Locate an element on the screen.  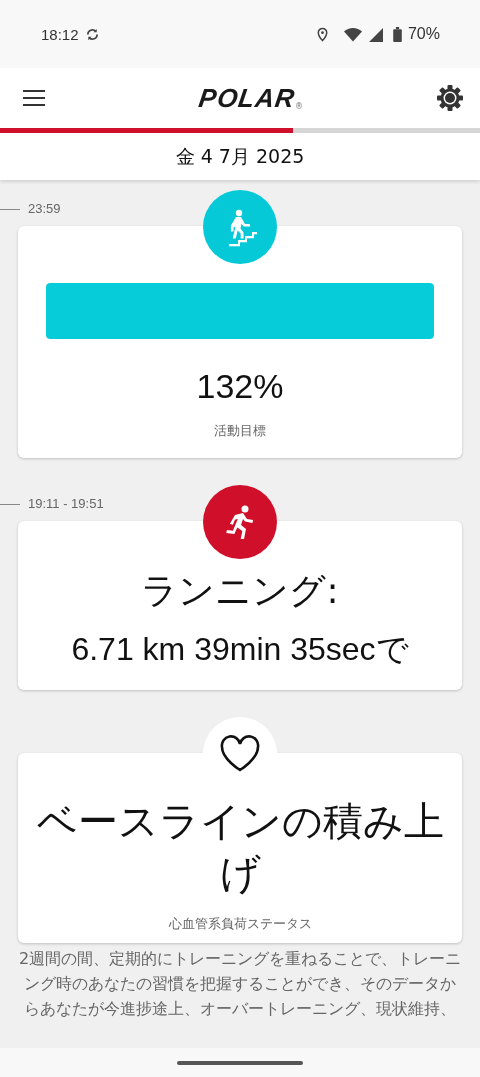
status-time: 18:12 is located at coordinates (60, 34).